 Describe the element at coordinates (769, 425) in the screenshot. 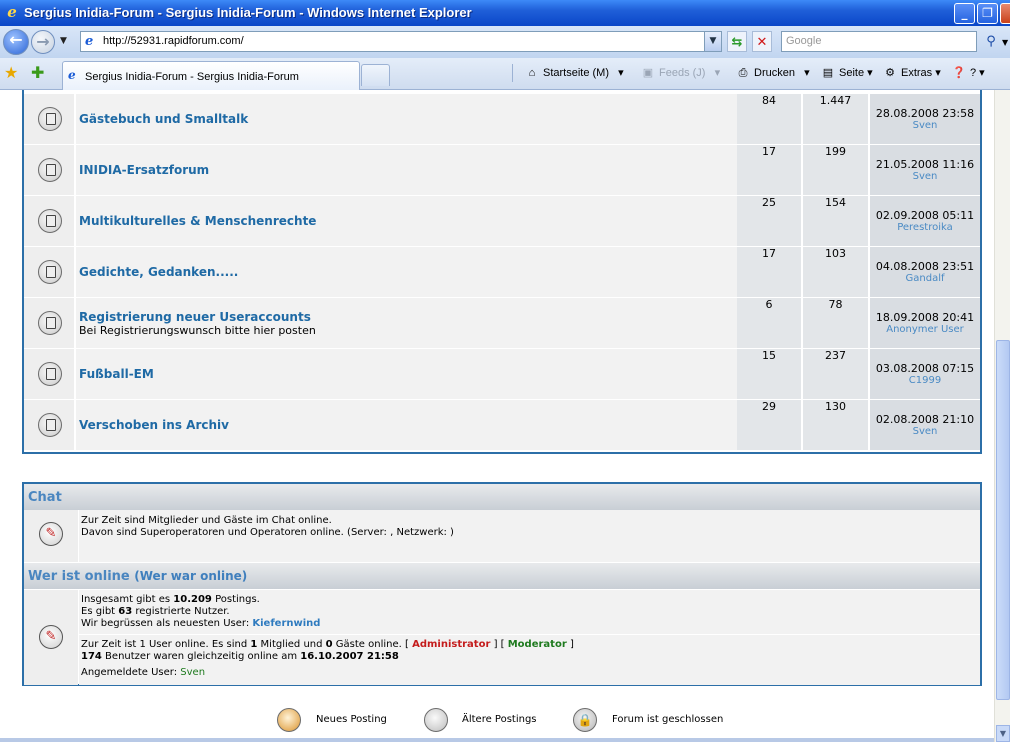

I see `topic-count: 29` at that location.